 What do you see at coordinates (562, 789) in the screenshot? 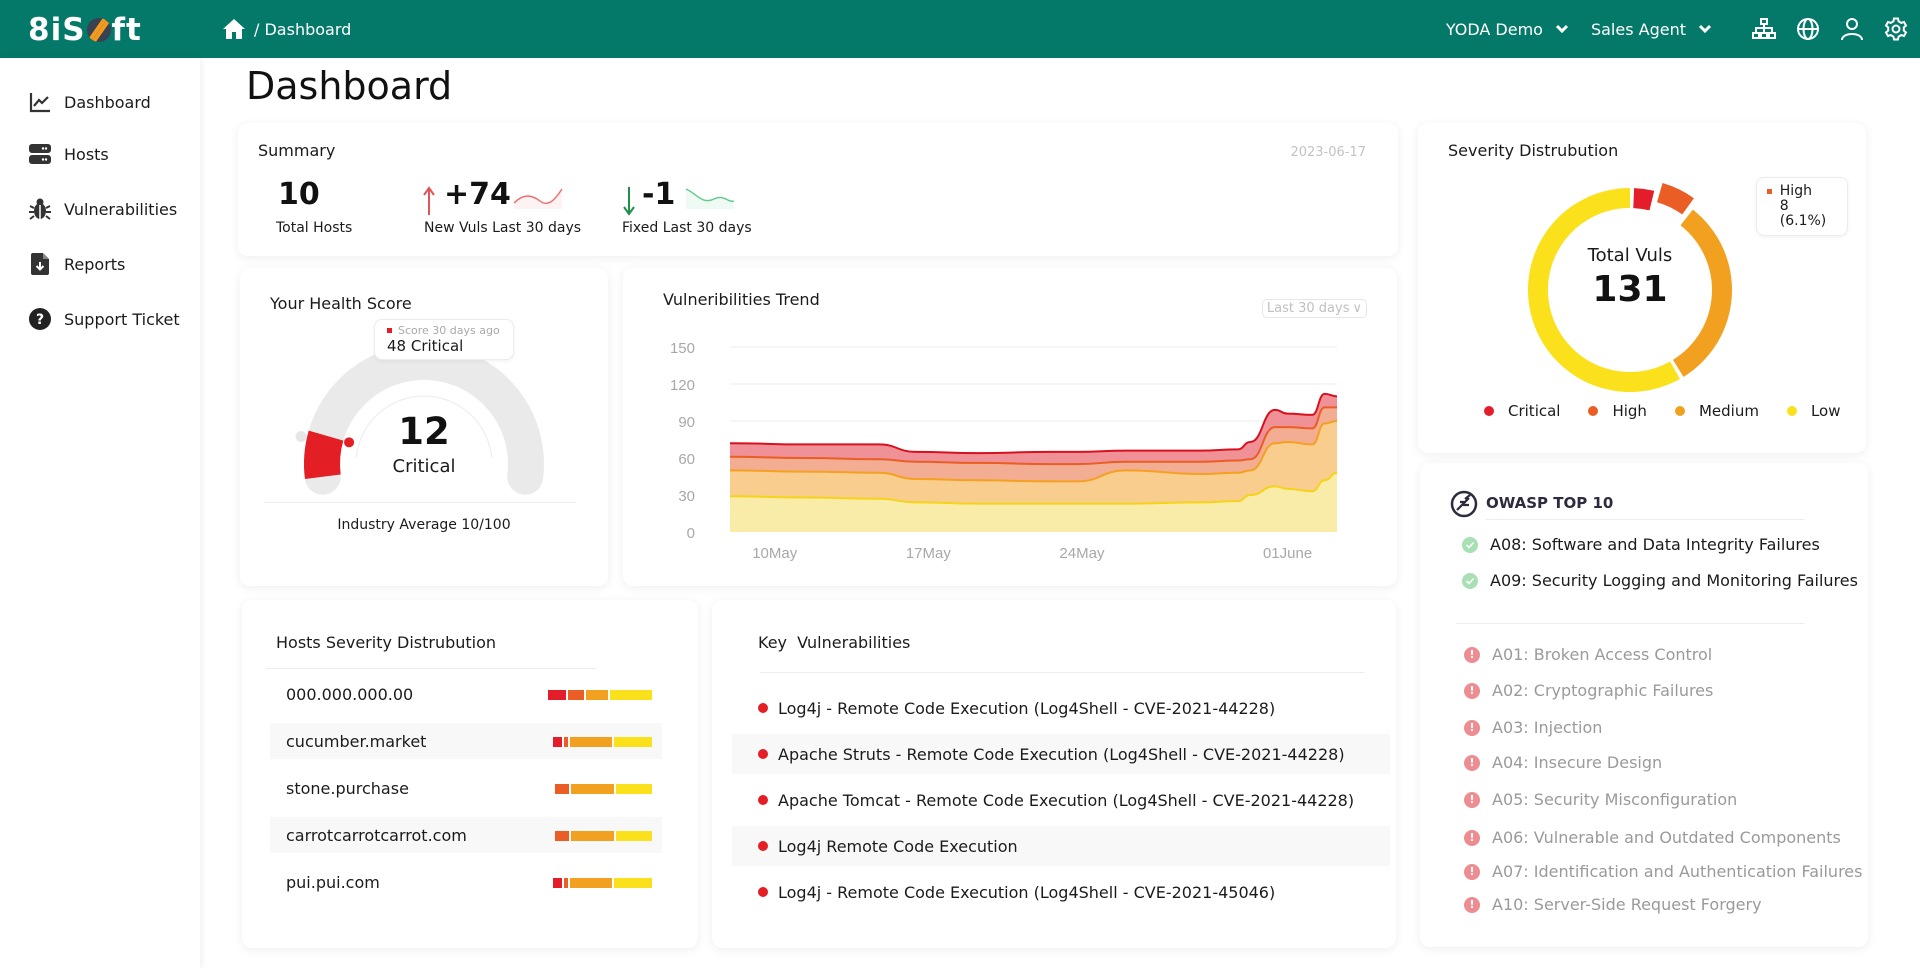
I see `bar-segment-high` at bounding box center [562, 789].